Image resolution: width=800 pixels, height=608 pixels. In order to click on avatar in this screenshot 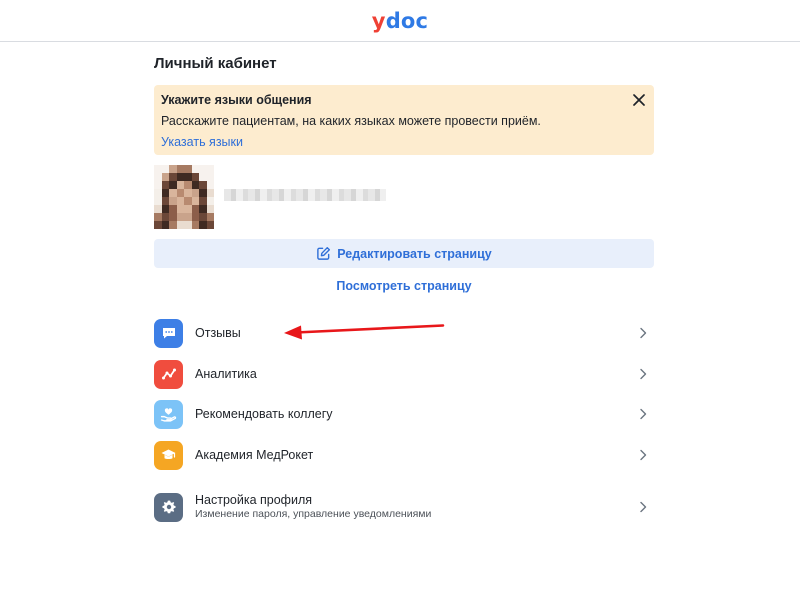, I will do `click(184, 197)`.